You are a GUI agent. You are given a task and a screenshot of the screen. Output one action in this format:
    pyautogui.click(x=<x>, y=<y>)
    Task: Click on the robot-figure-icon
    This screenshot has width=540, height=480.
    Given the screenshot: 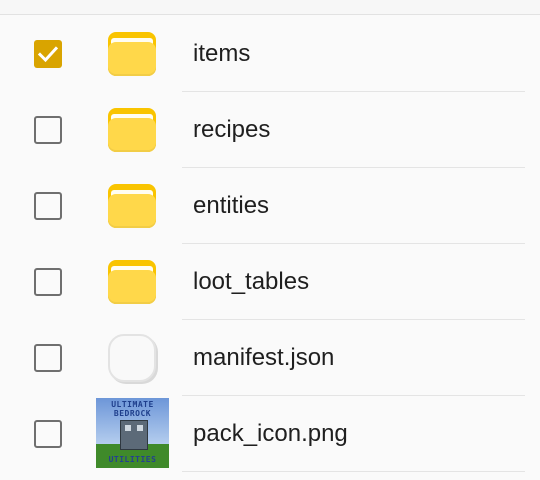 What is the action you would take?
    pyautogui.click(x=134, y=435)
    